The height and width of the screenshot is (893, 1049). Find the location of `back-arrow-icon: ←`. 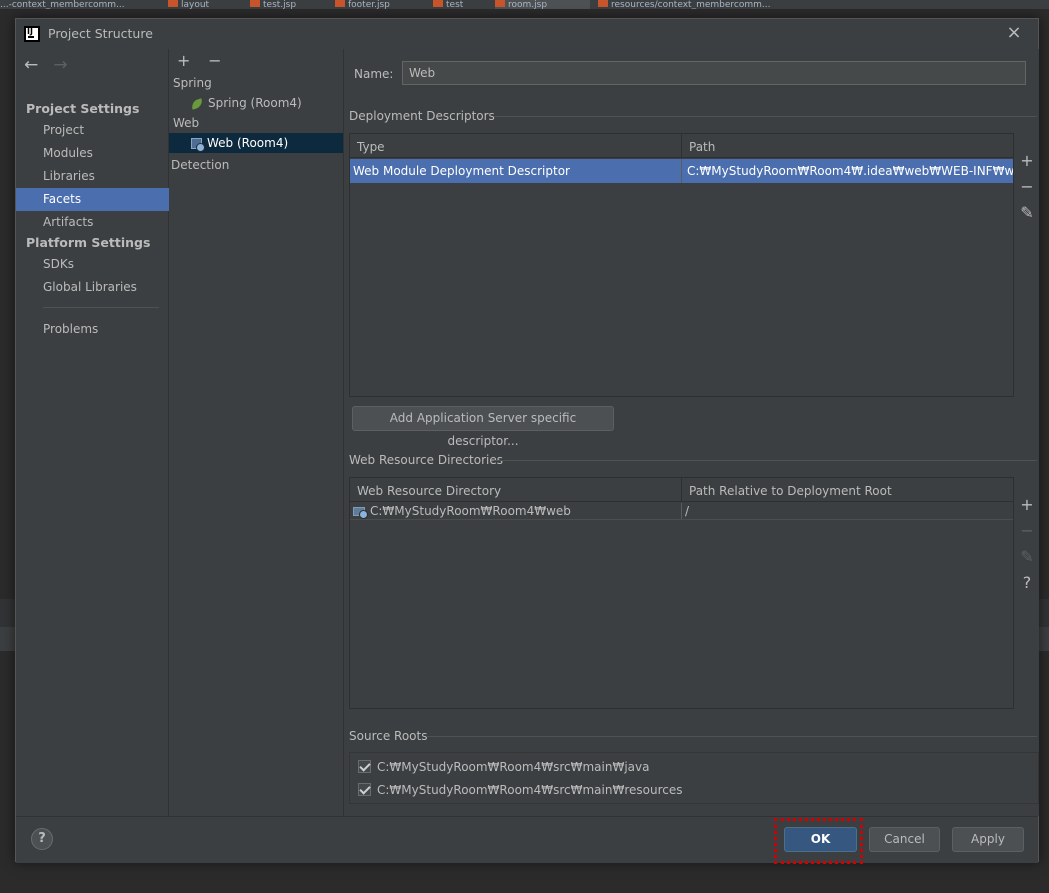

back-arrow-icon: ← is located at coordinates (36, 65).